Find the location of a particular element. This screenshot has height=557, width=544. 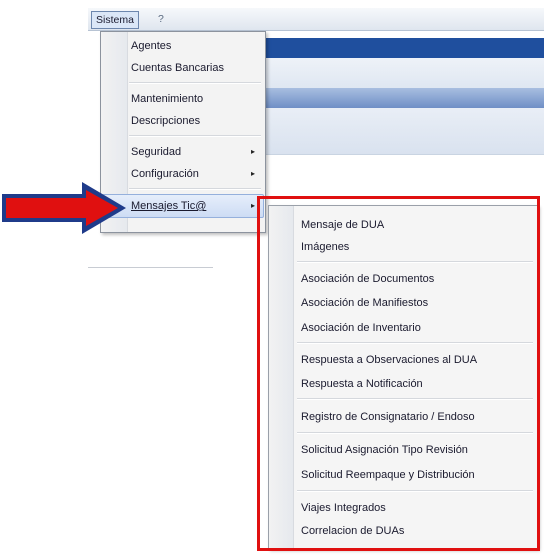

menu-item-seguridad: Seguridad ▸ is located at coordinates (183, 152).